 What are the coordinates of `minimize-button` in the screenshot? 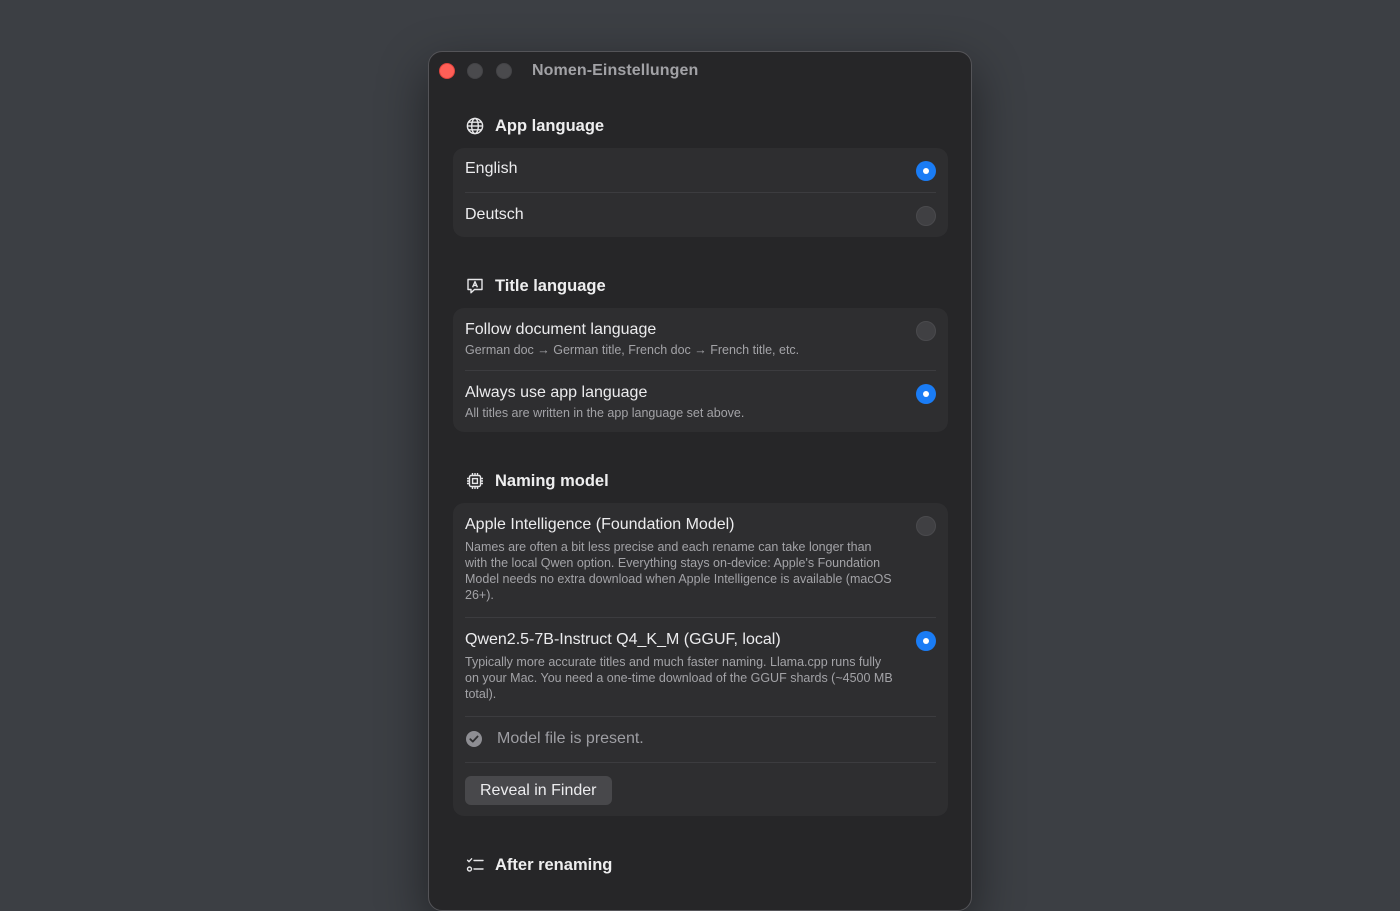 It's located at (475, 71).